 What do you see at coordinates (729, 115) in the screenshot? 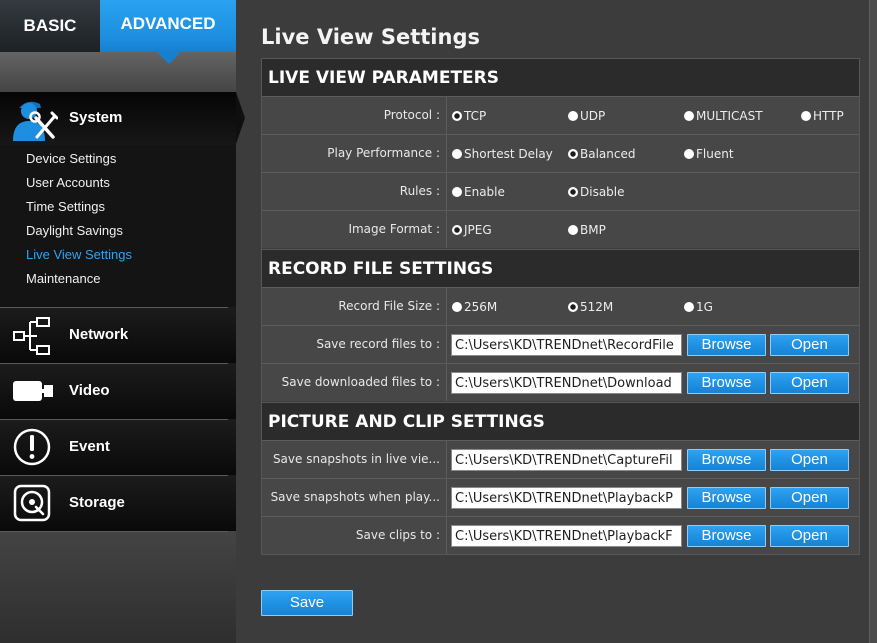
I see `radio-label: MULTICAST` at bounding box center [729, 115].